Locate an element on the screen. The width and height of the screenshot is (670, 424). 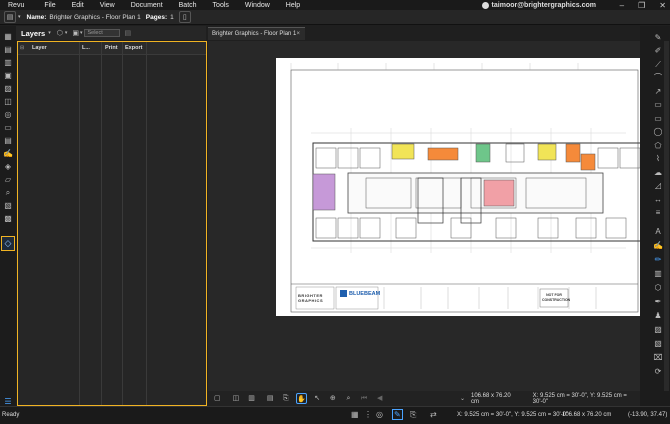
restore-icon: ❐ is located at coordinates (641, 5).